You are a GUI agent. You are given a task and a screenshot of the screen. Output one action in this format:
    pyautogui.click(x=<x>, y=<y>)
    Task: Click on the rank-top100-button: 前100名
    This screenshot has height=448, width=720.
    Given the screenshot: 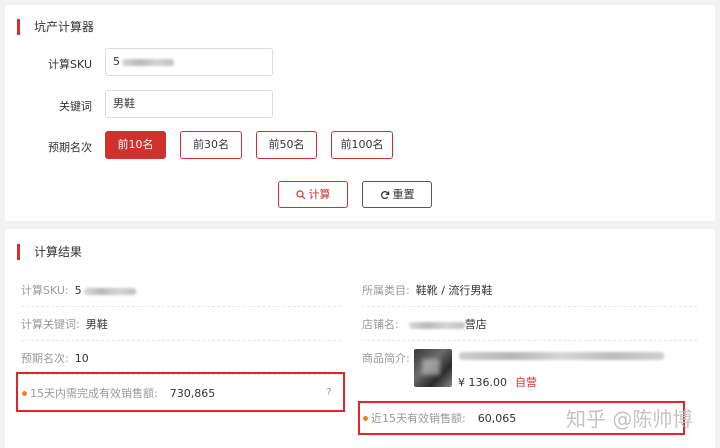 What is the action you would take?
    pyautogui.click(x=362, y=145)
    